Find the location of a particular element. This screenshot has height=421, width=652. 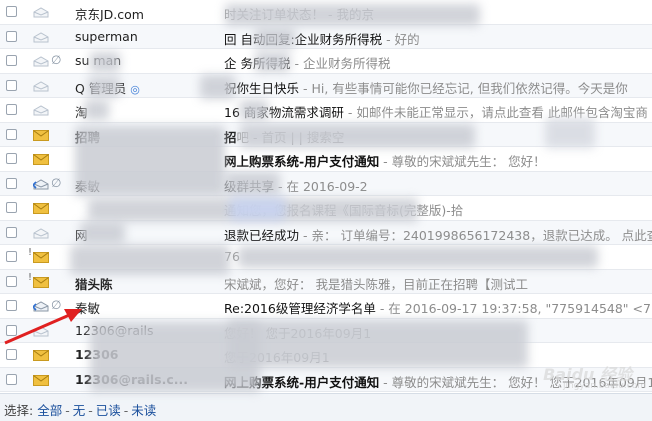

annotation-arrow is located at coordinates (43, 327).